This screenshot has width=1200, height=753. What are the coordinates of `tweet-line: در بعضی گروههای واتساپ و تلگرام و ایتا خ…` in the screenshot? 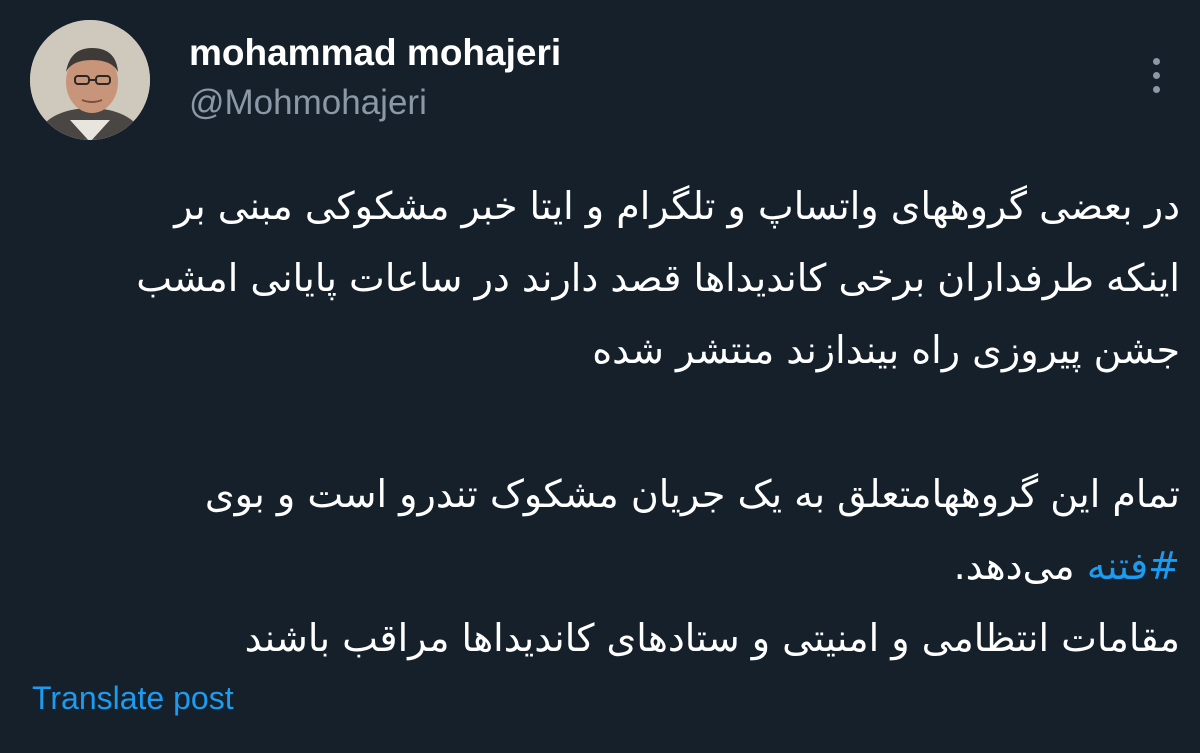 It's located at (677, 206).